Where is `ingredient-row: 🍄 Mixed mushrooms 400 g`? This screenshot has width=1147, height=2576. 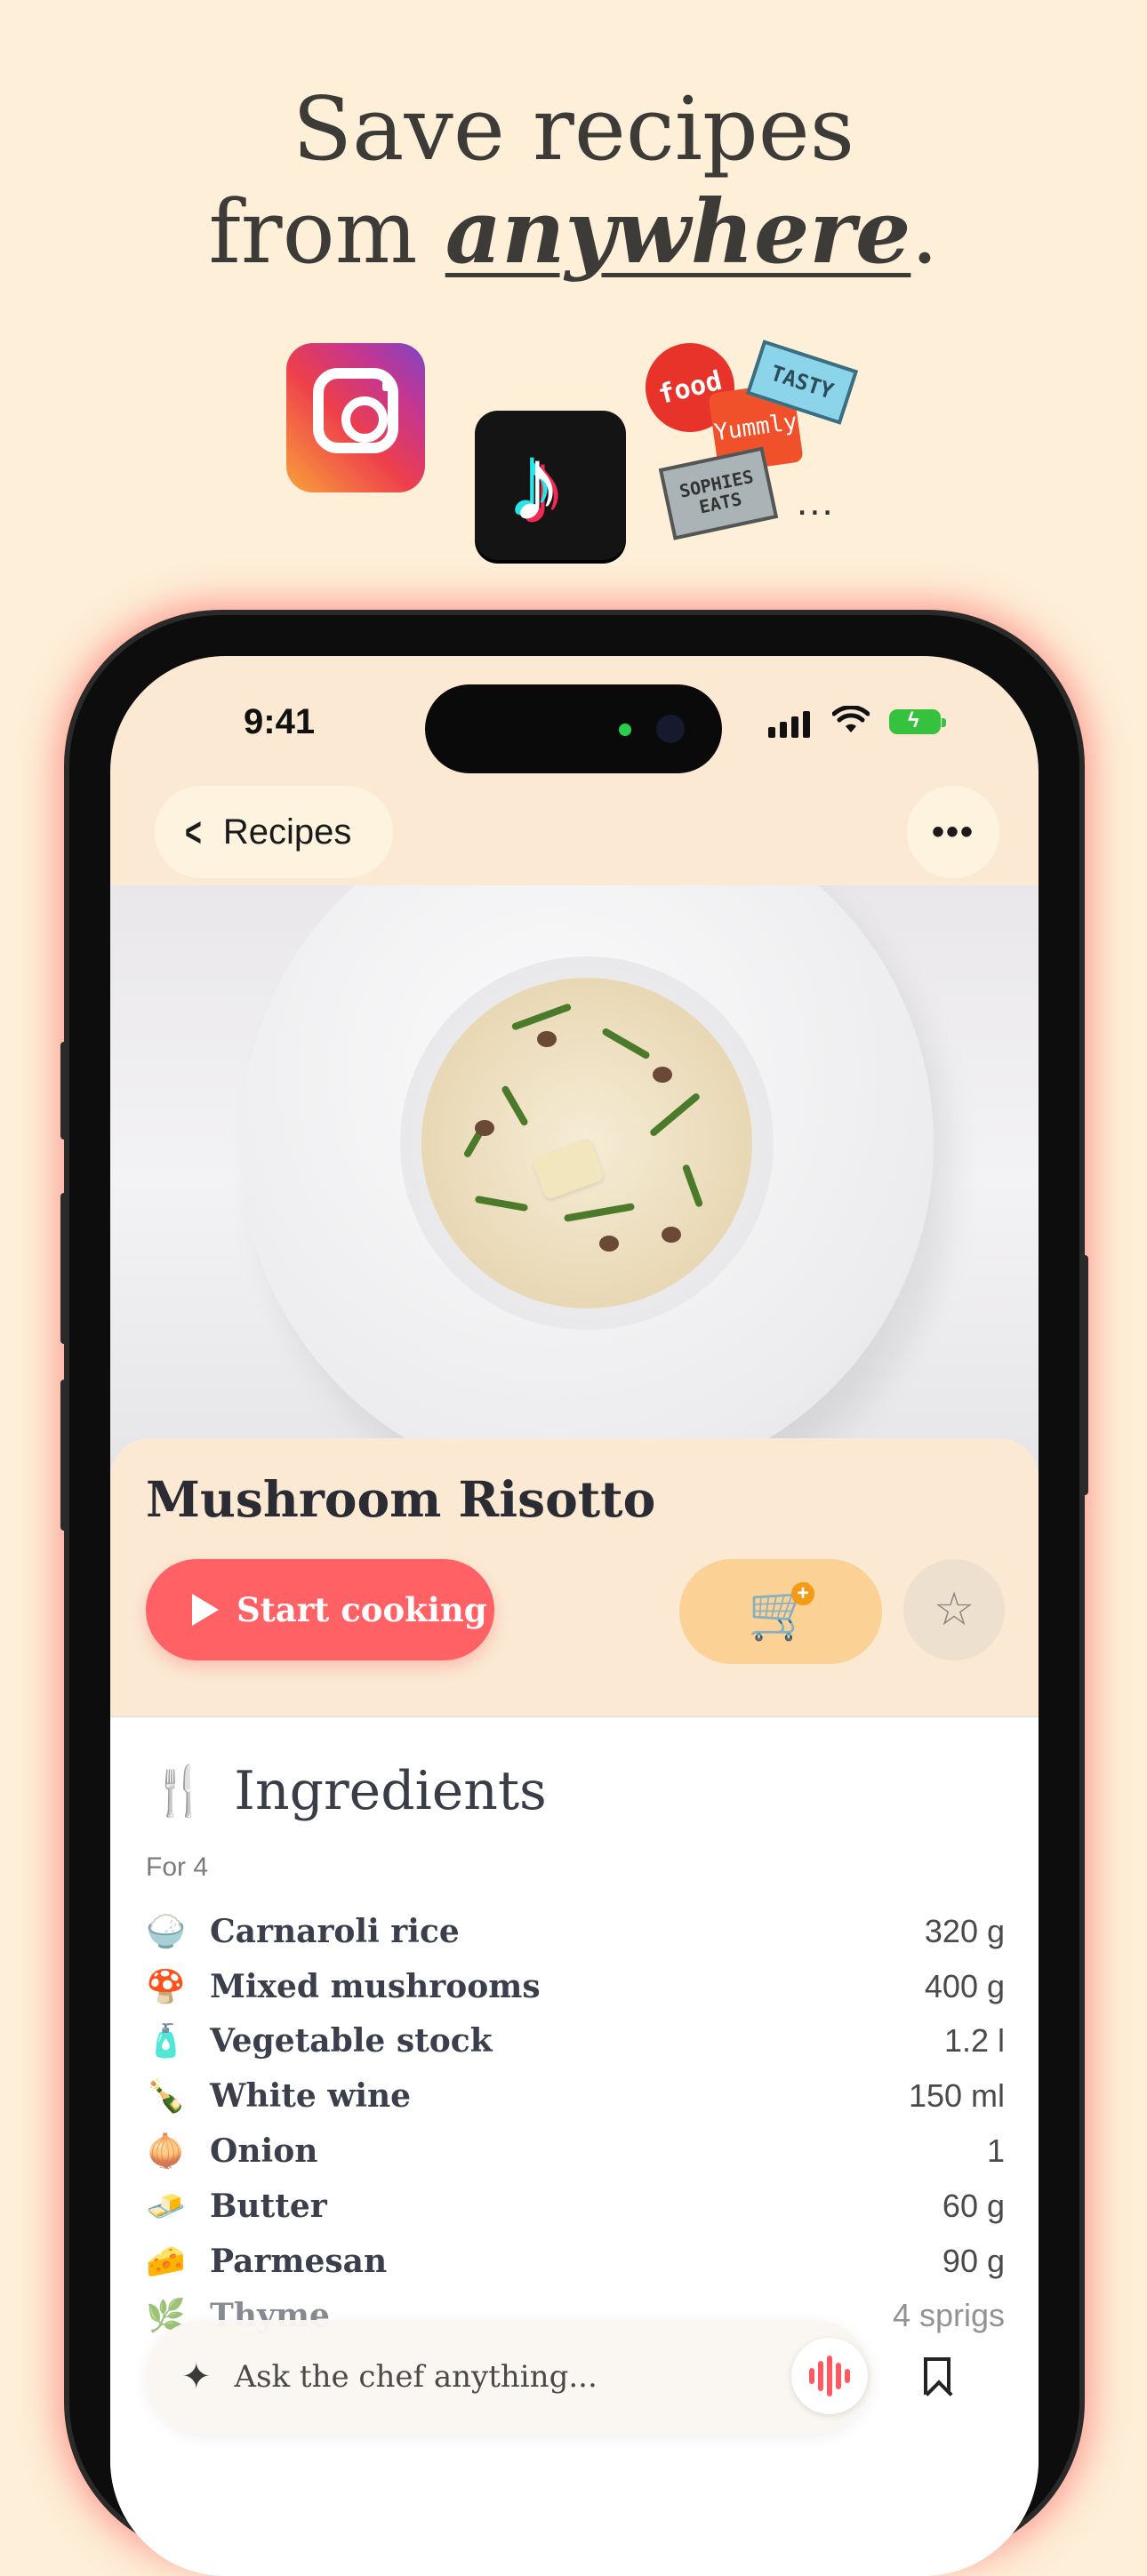
ingredient-row: 🍄 Mixed mushrooms 400 g is located at coordinates (575, 1986).